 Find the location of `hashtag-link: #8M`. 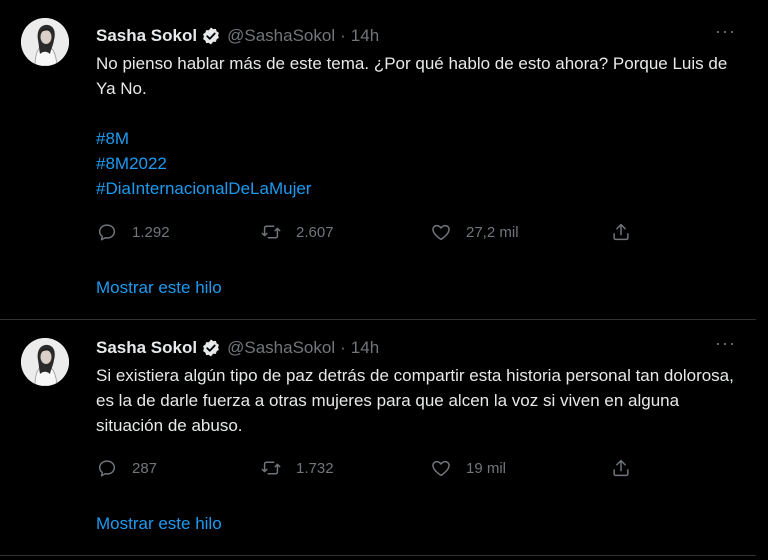

hashtag-link: #8M is located at coordinates (416, 138).